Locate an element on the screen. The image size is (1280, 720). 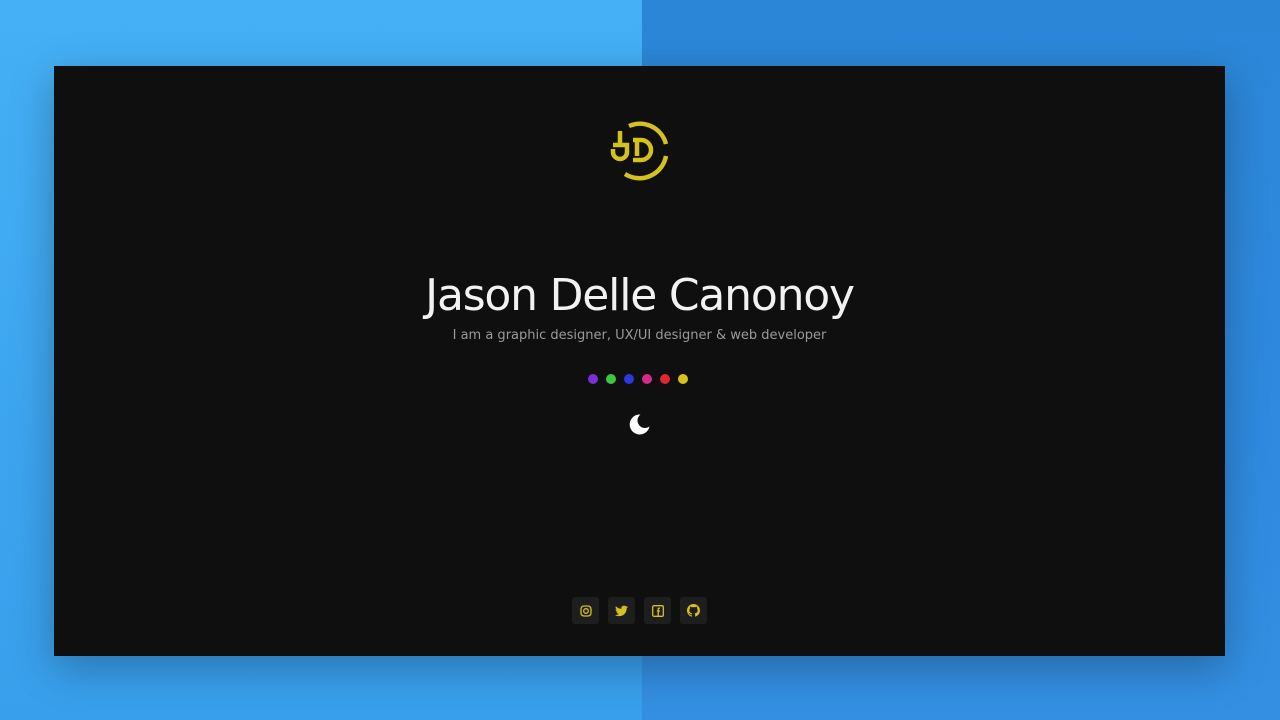
color-dot-blue is located at coordinates (629, 379).